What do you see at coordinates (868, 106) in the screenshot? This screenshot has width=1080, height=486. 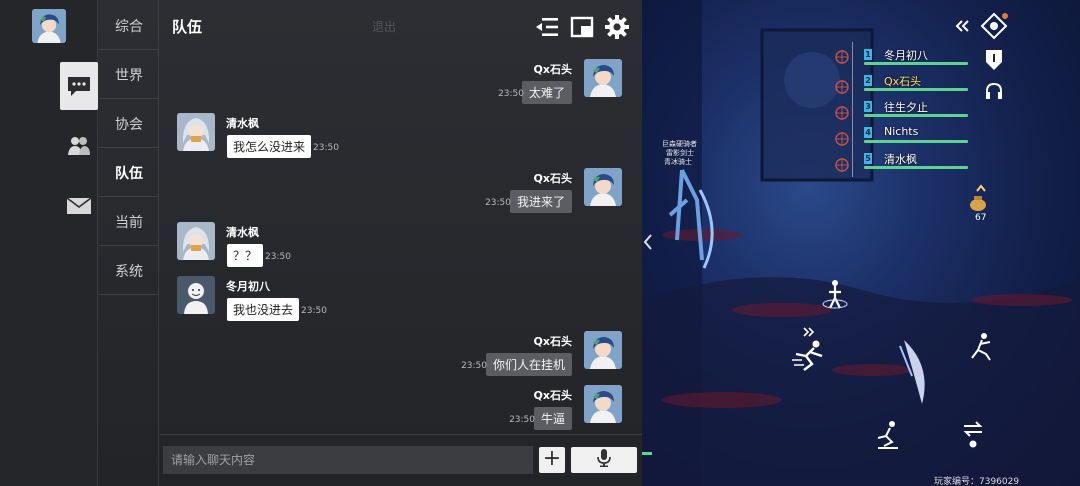 I see `party-slot-number: 3` at bounding box center [868, 106].